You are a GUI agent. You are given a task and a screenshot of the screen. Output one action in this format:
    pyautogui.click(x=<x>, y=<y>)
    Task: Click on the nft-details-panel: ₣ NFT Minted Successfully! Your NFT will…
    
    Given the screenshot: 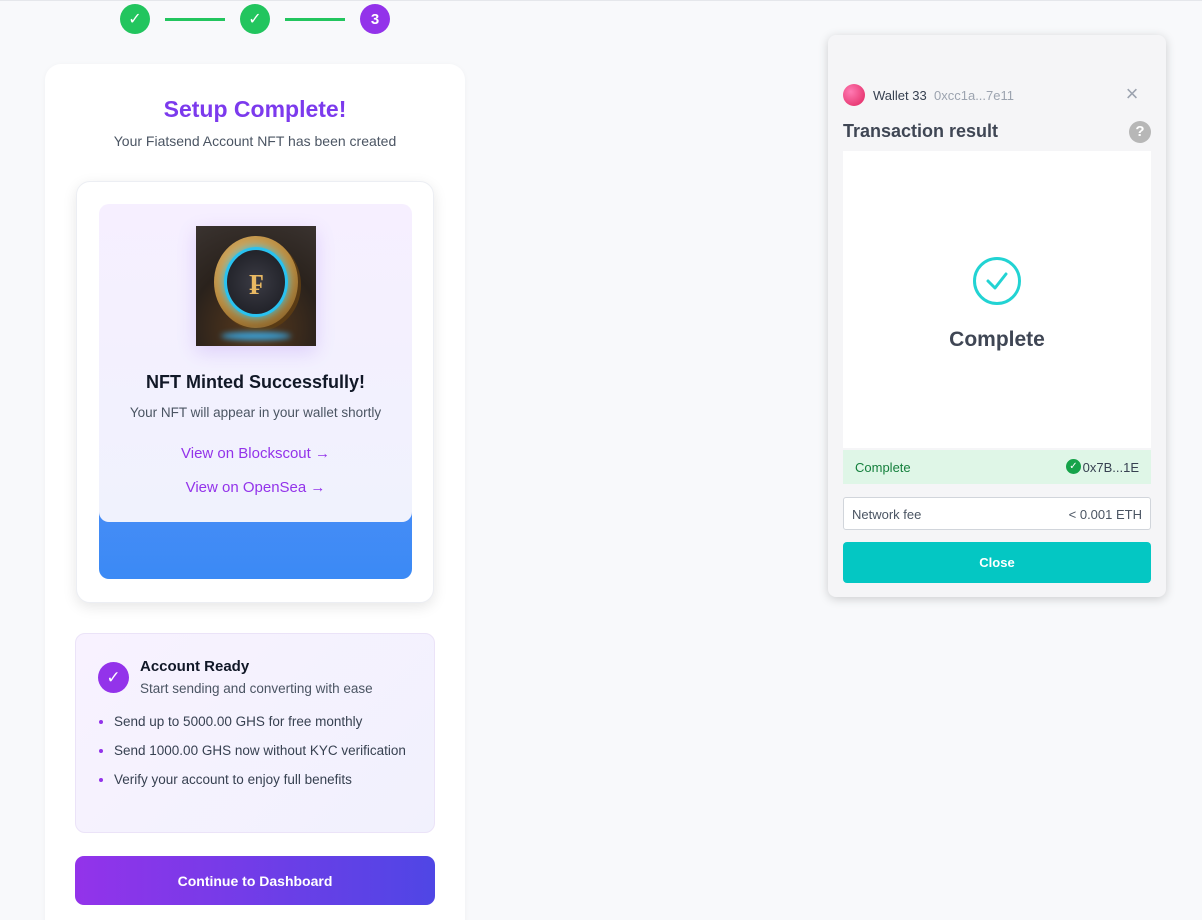 What is the action you would take?
    pyautogui.click(x=255, y=363)
    